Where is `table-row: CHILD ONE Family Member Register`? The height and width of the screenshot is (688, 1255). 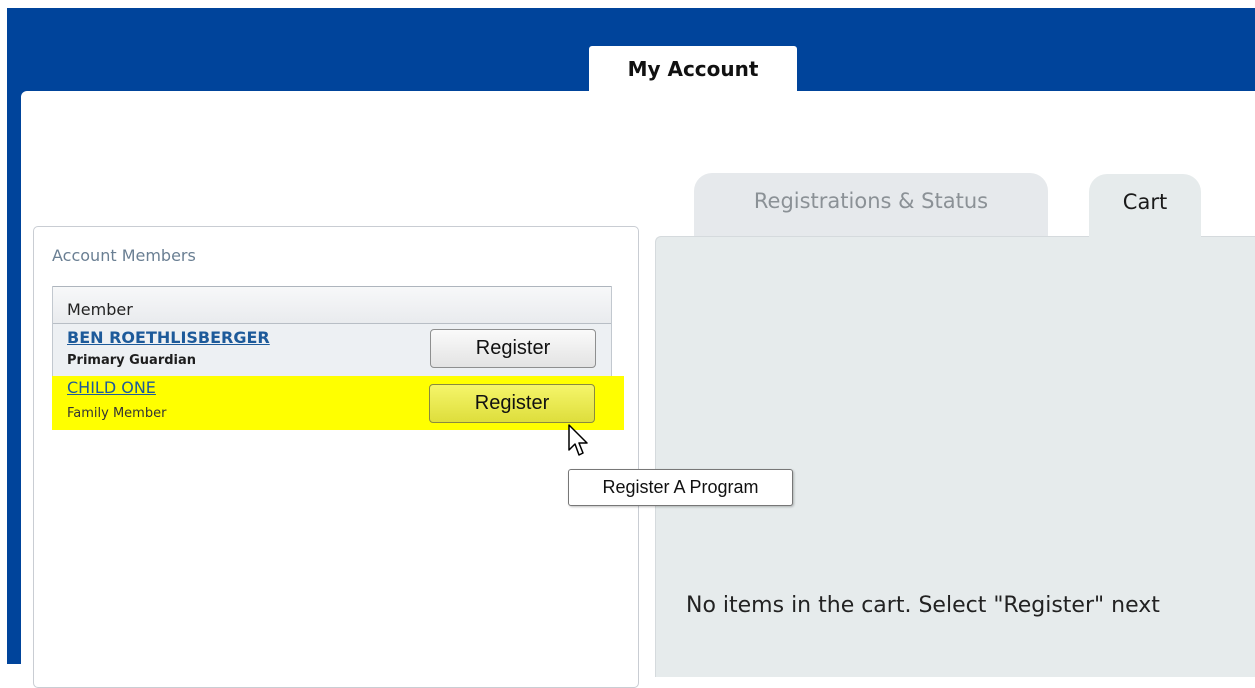 table-row: CHILD ONE Family Member Register is located at coordinates (338, 403).